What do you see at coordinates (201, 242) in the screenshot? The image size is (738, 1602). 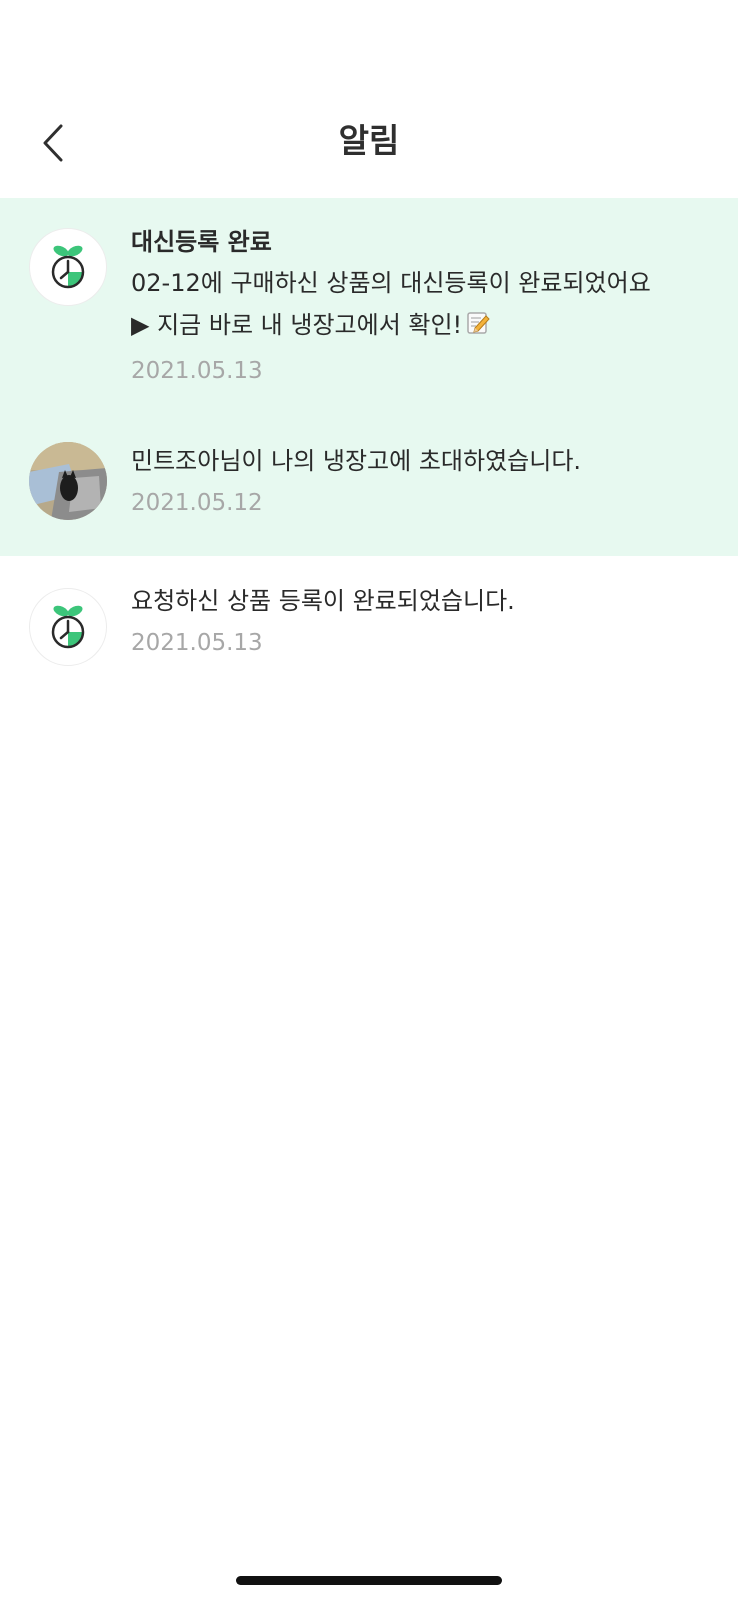 I see `notification-title: 대신등록 완료` at bounding box center [201, 242].